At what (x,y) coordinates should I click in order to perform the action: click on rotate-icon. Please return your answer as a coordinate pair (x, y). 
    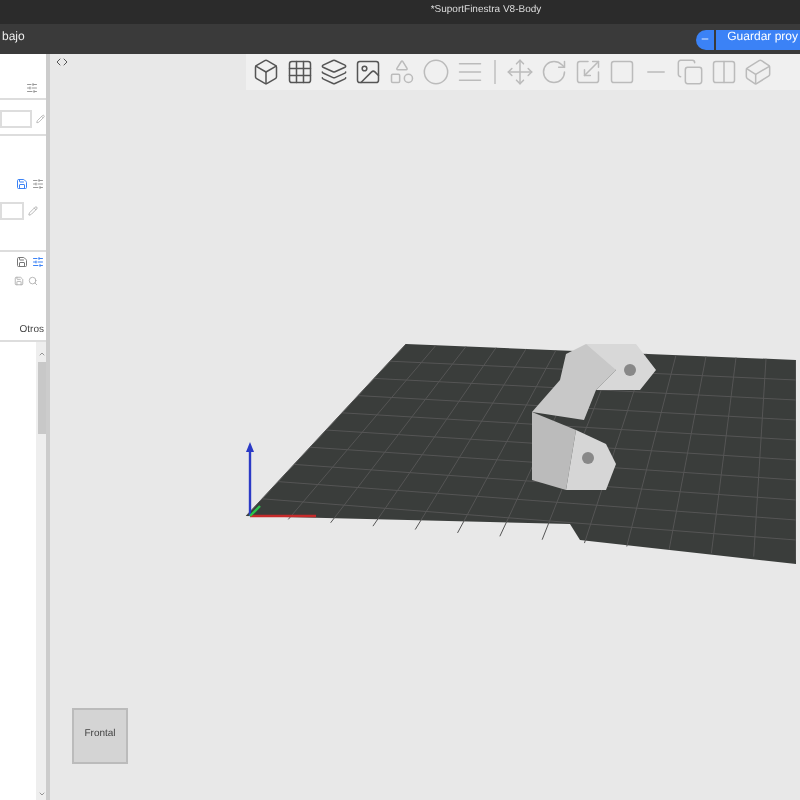
    Looking at the image, I should click on (554, 72).